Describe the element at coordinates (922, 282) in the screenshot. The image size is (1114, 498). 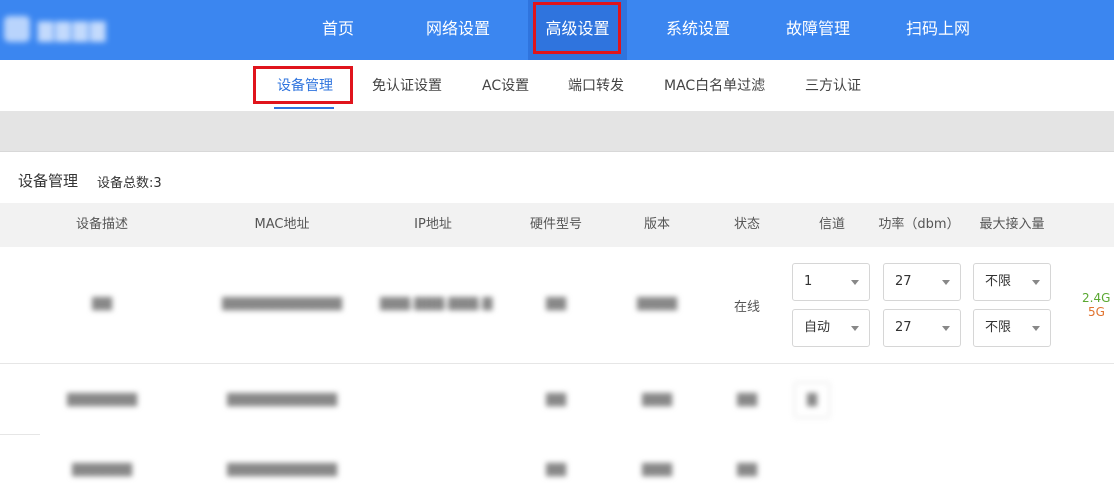
I see `power-24g-select: 27` at that location.